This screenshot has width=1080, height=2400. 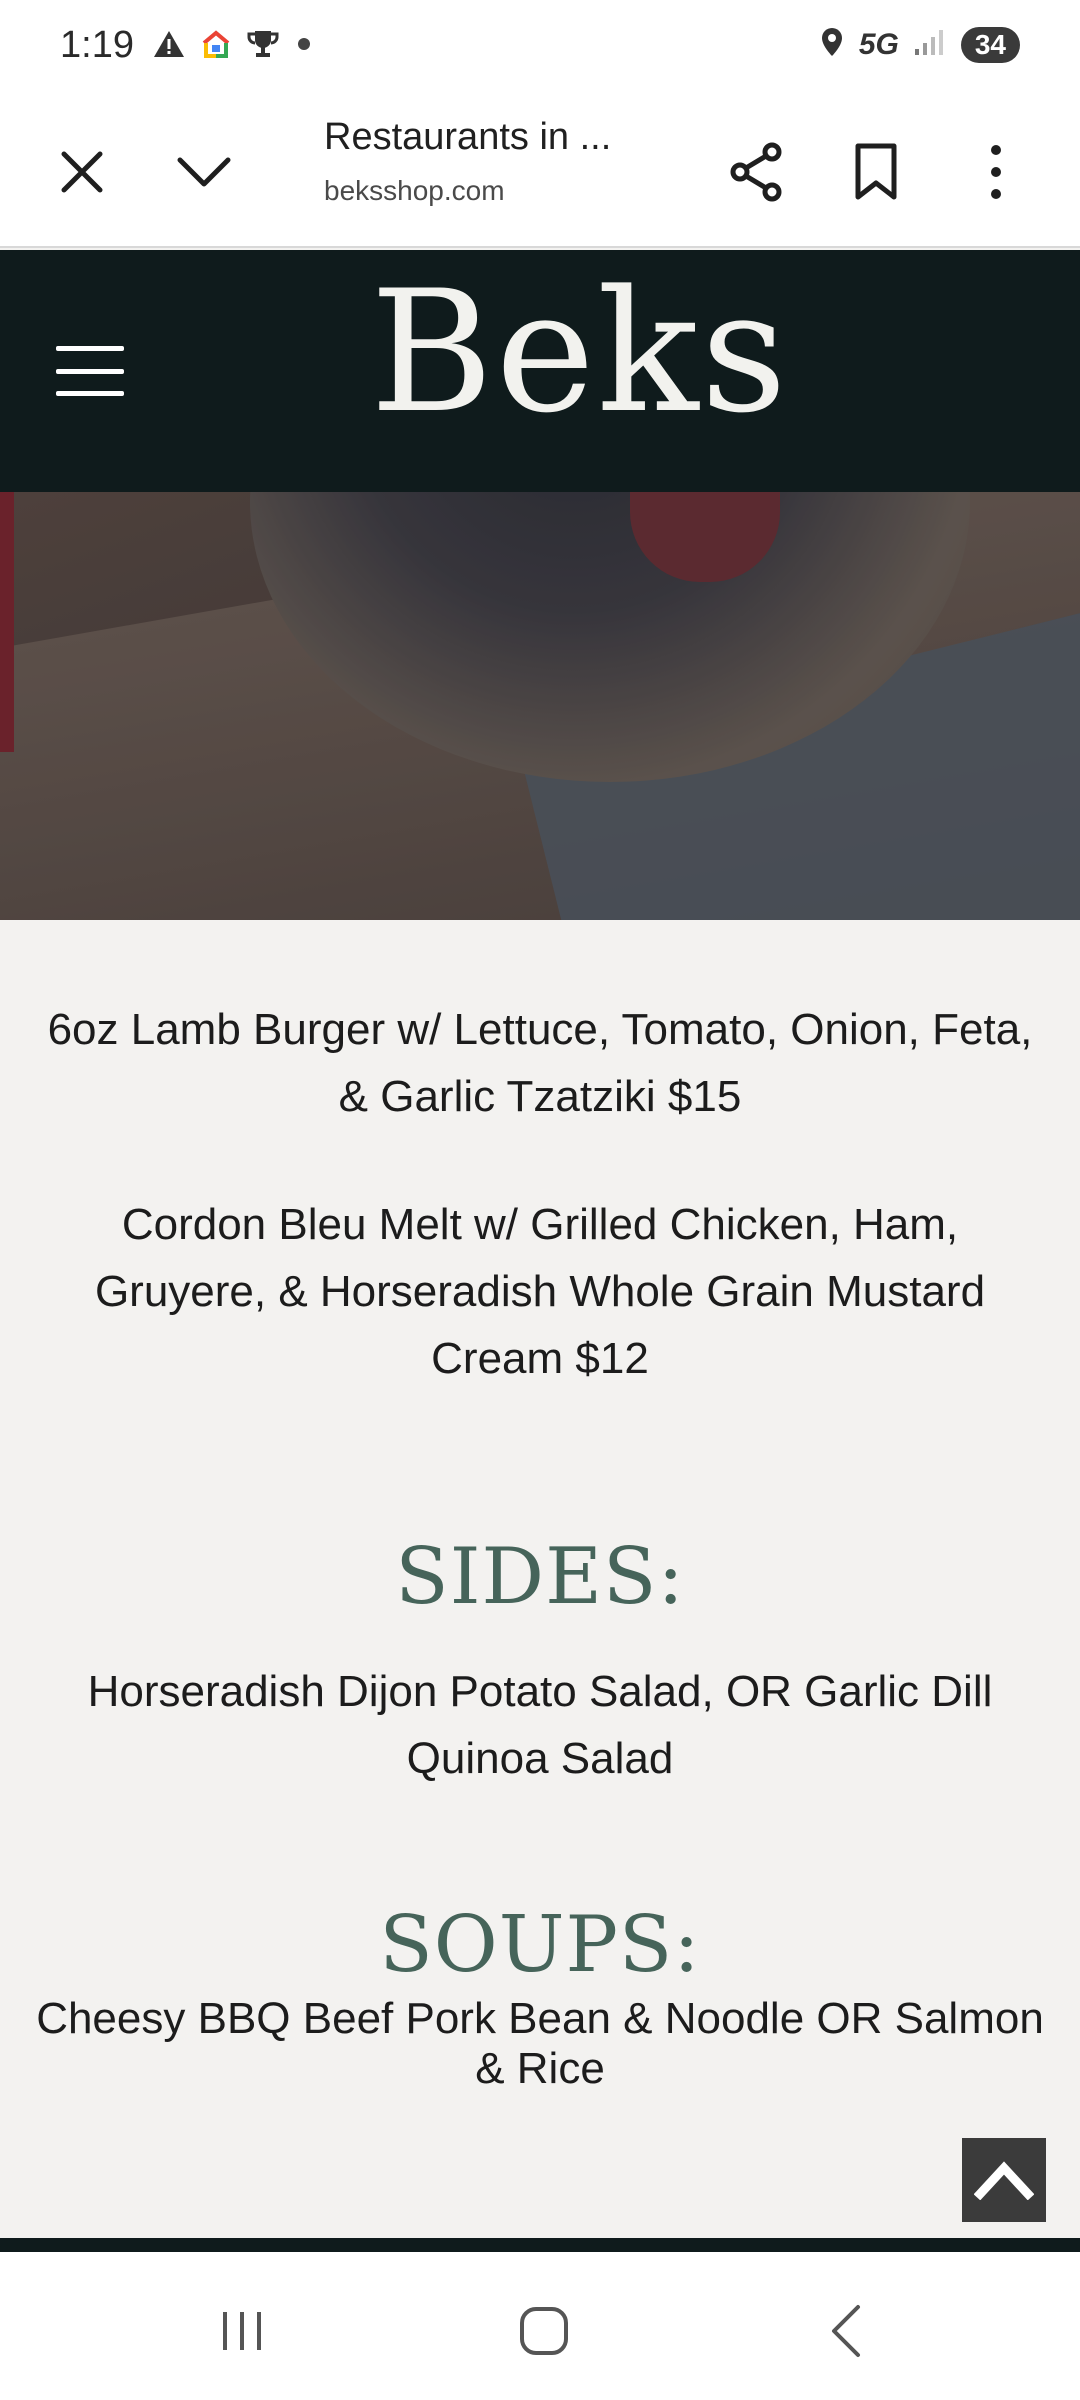 I want to click on back-icon, so click(x=846, y=2331).